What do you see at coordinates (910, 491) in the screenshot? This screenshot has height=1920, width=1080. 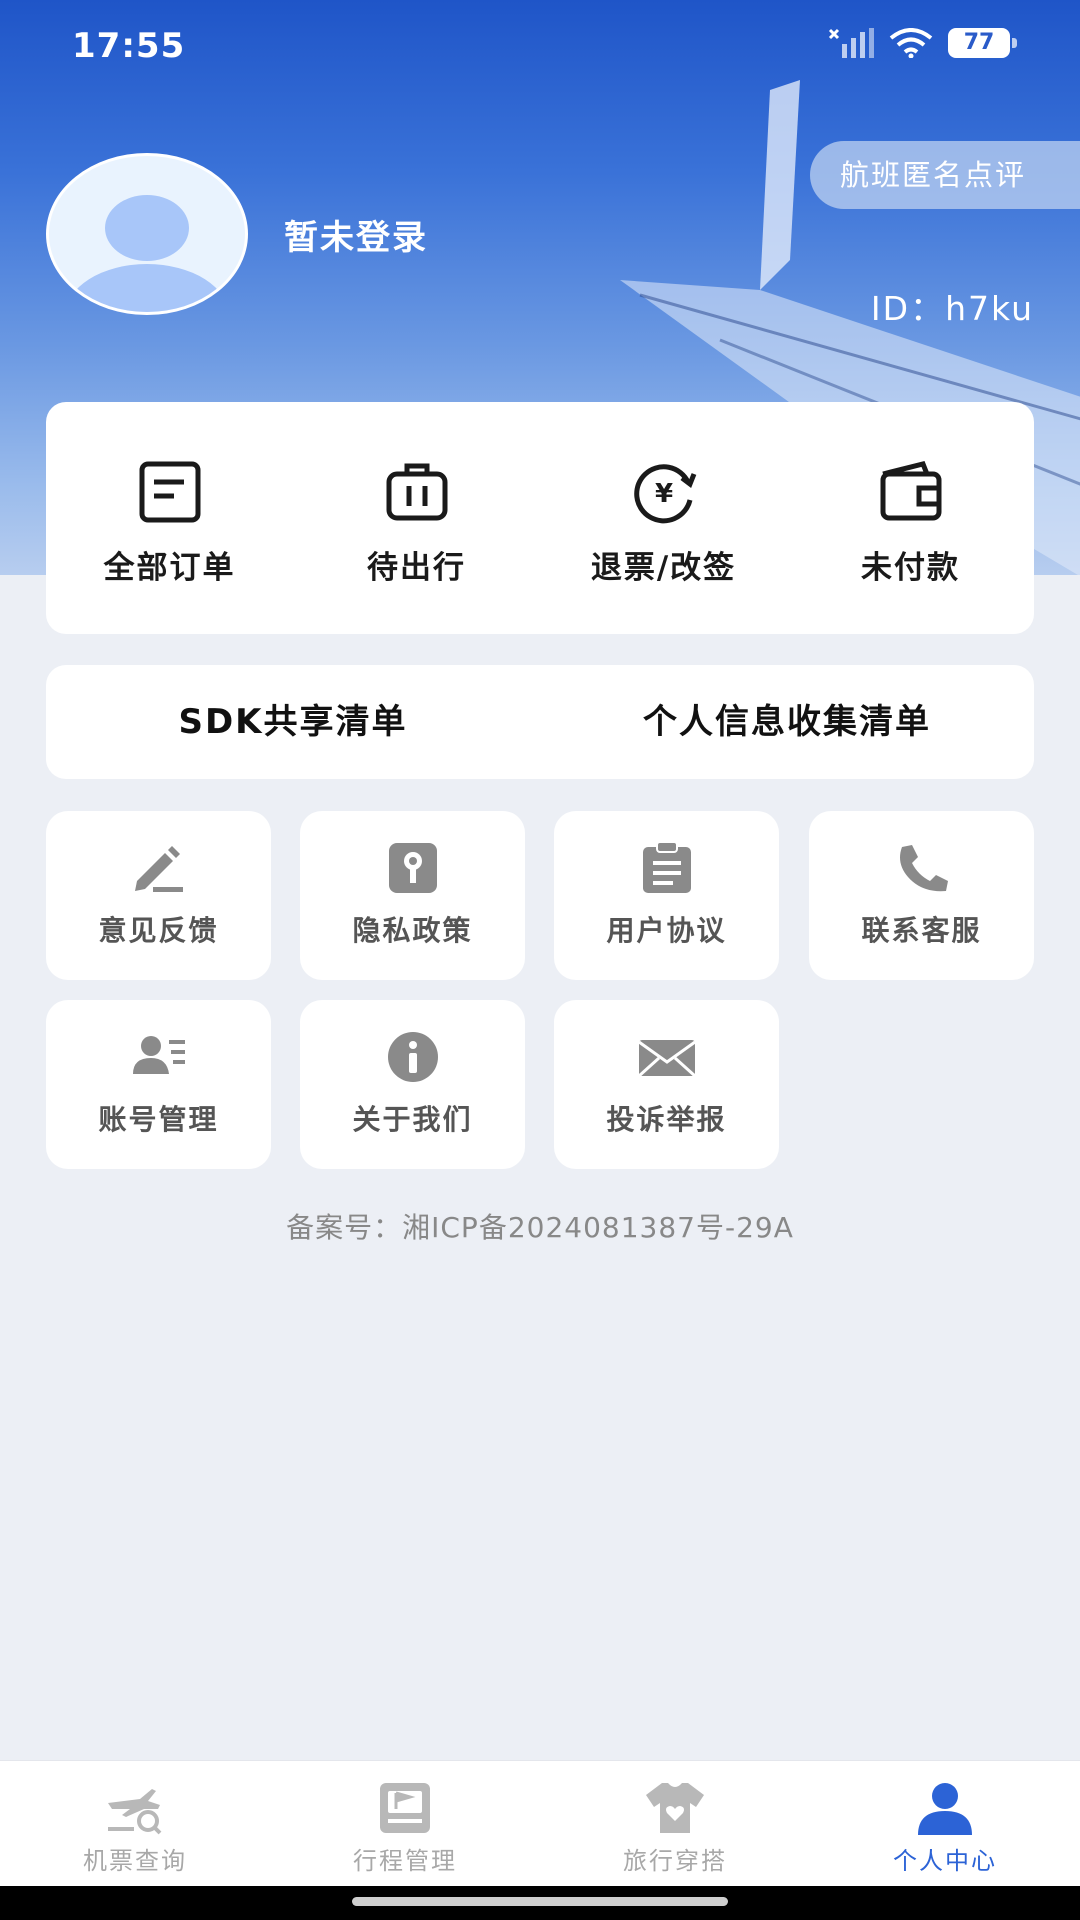 I see `wallet-icon` at bounding box center [910, 491].